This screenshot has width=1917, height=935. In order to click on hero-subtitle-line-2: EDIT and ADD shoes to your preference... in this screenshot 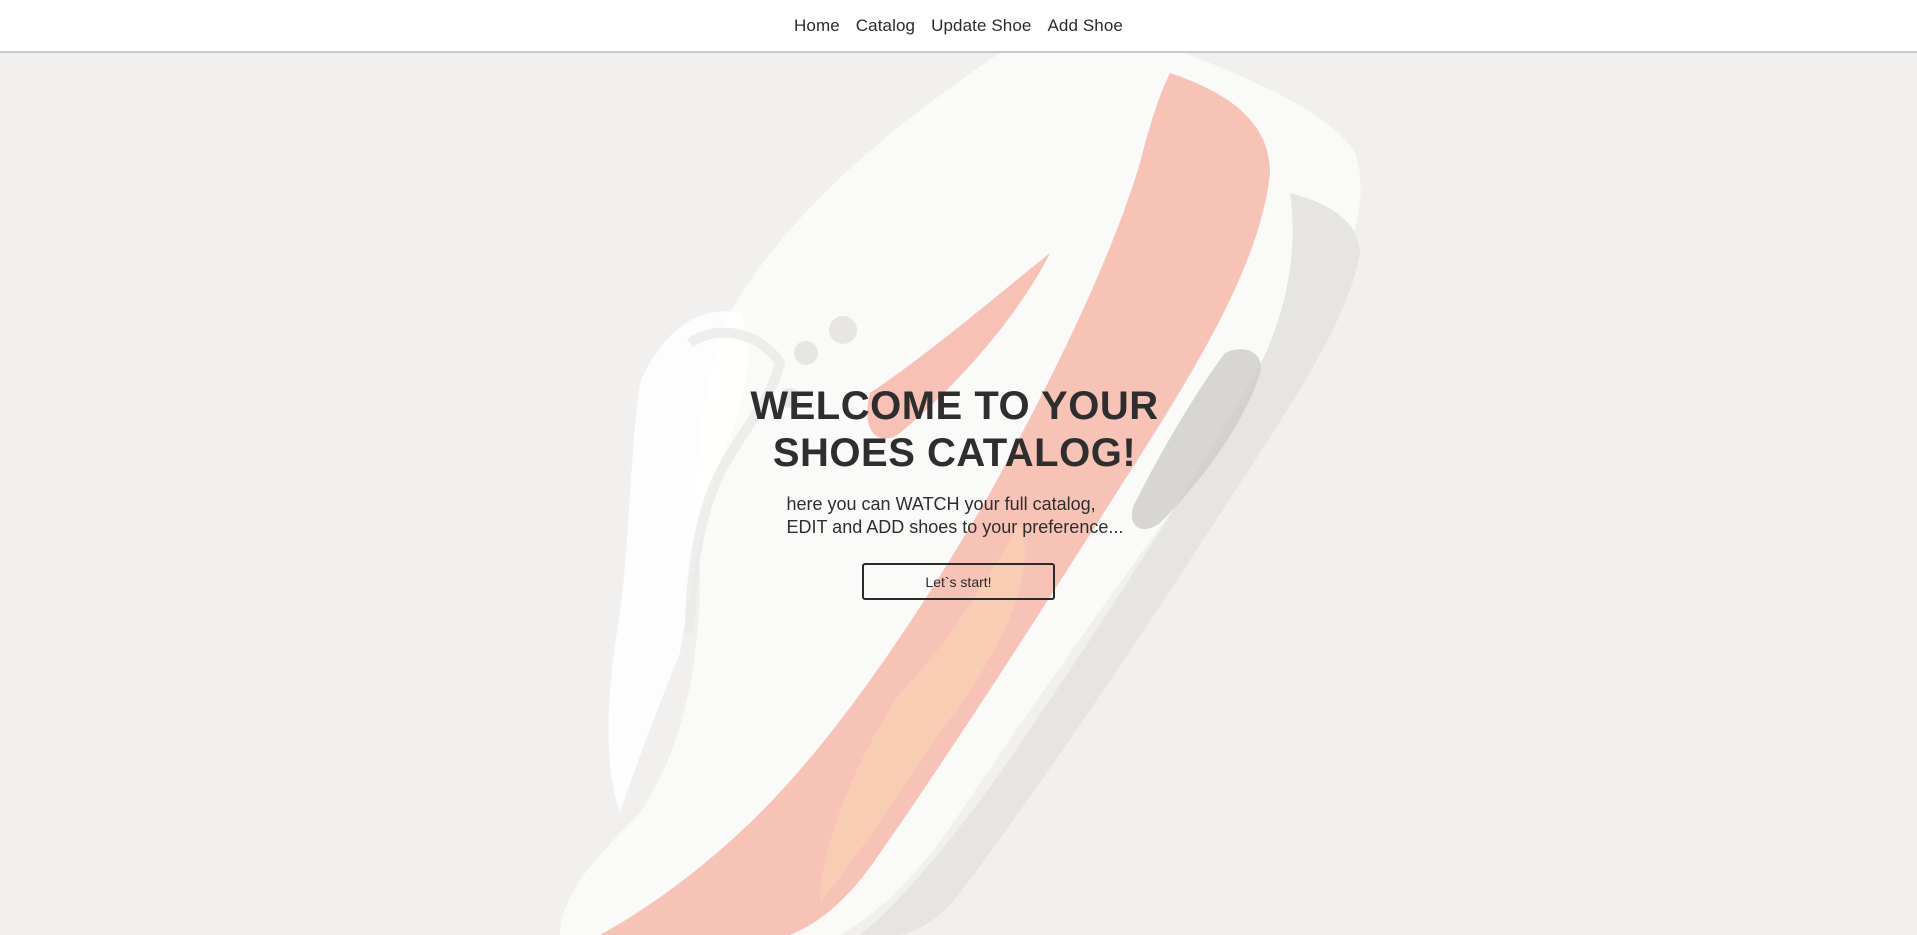, I will do `click(955, 527)`.